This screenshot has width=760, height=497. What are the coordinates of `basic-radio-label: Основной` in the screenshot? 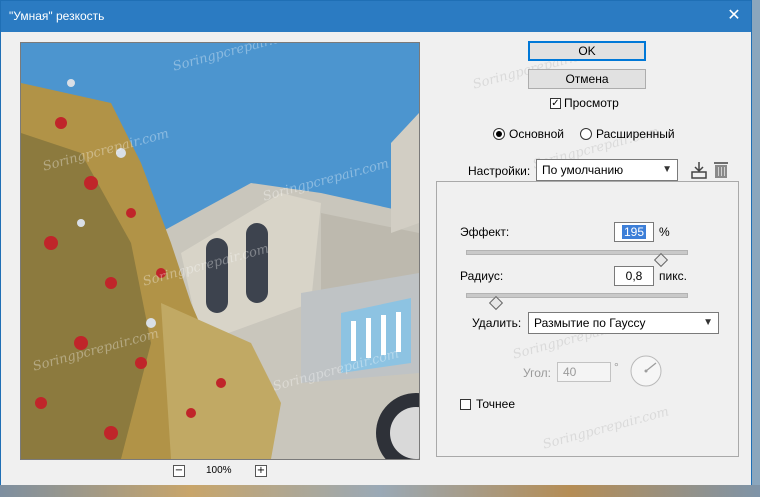 It's located at (537, 134).